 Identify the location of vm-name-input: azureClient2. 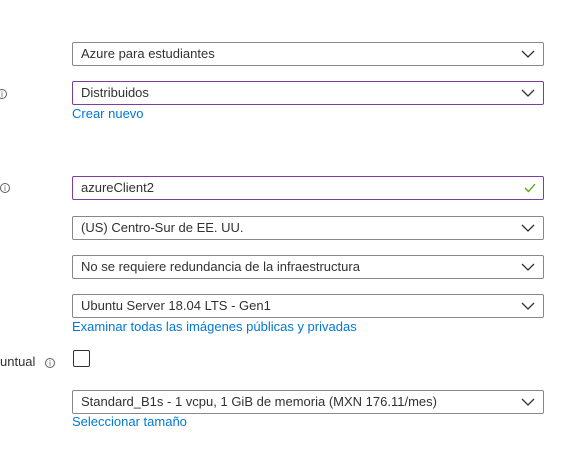
(308, 188).